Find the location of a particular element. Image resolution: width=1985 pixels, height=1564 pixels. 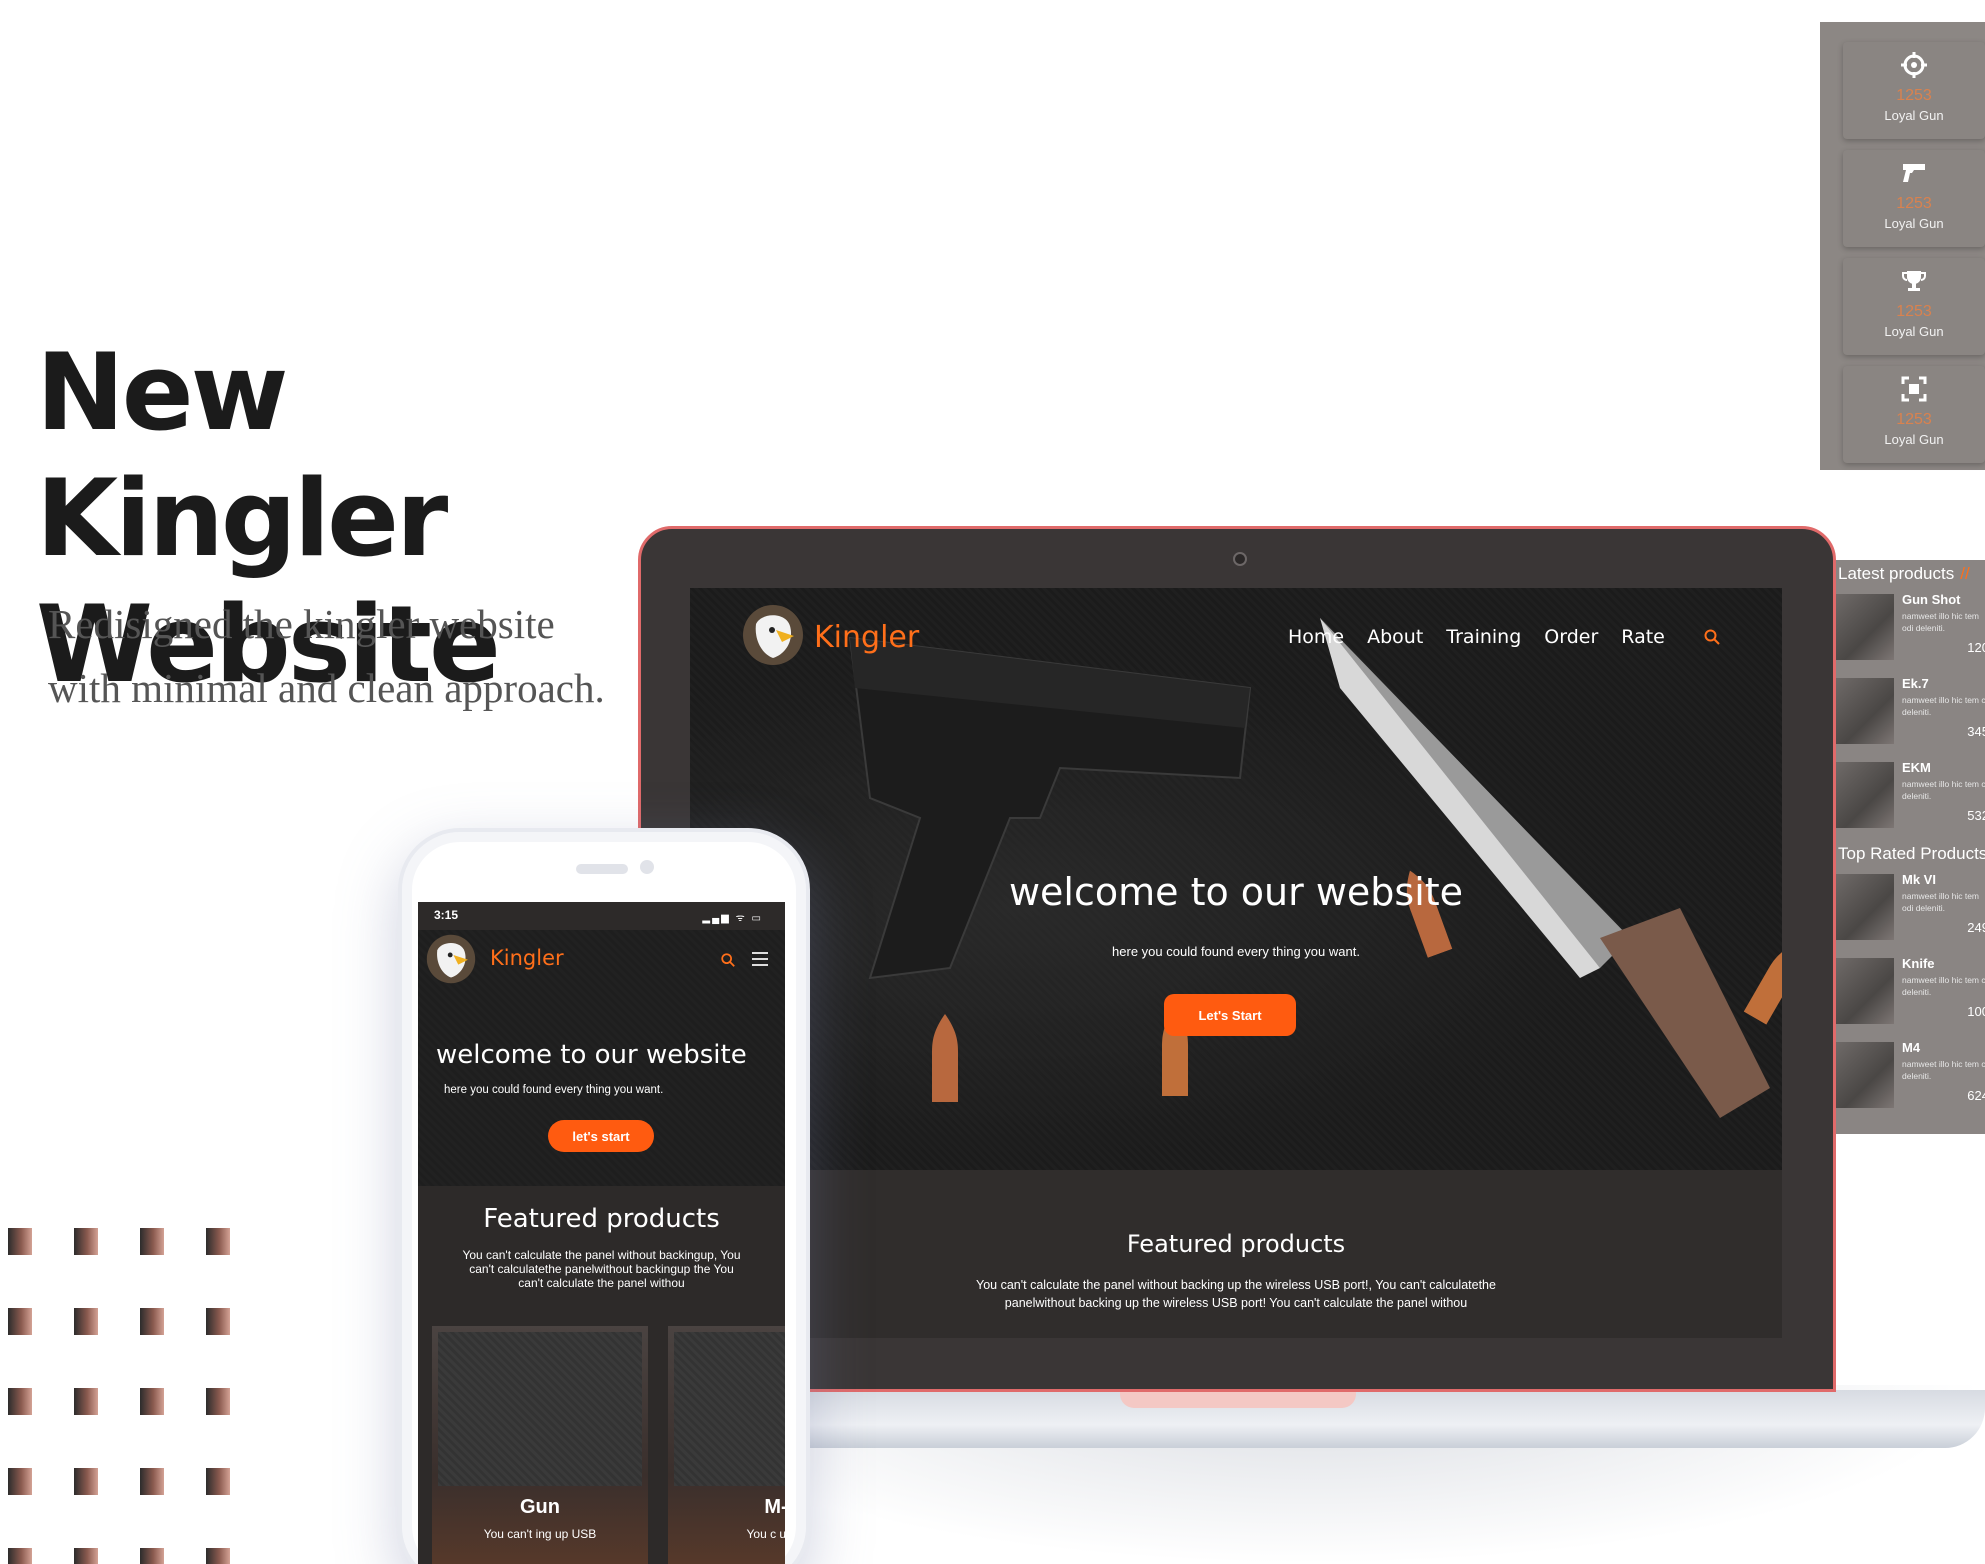

menu-icon is located at coordinates (760, 959).